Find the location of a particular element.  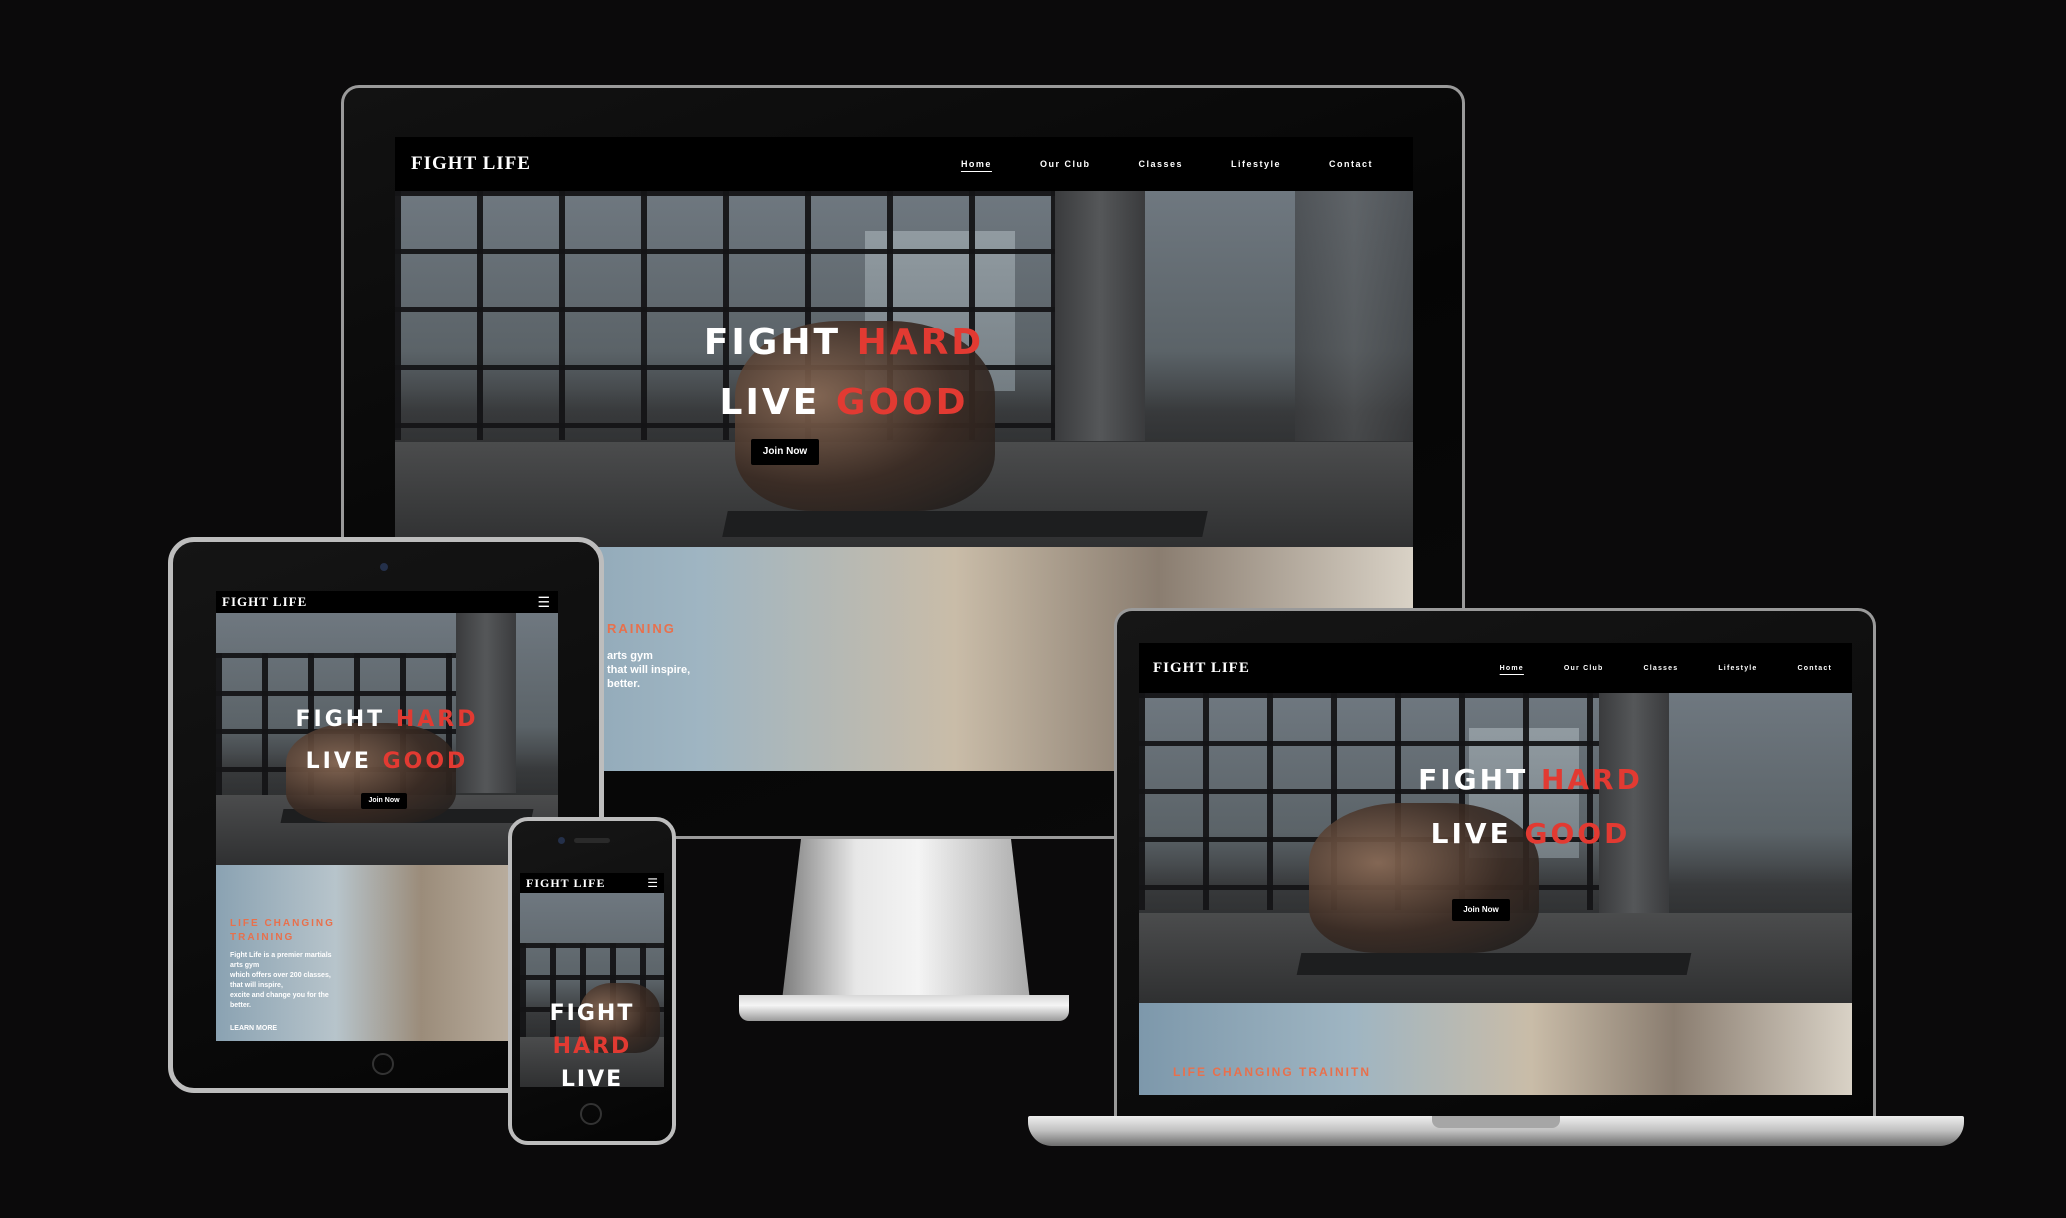

tablet-headline-line-2: LIVE GOOD is located at coordinates (387, 761).